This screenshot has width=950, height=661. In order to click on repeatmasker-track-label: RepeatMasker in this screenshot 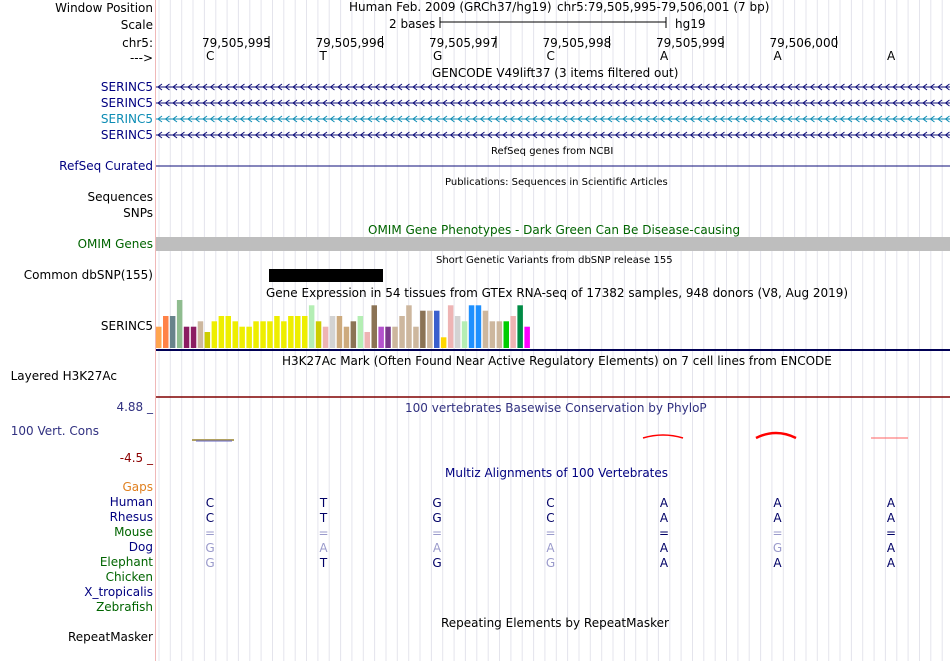, I will do `click(110, 637)`.